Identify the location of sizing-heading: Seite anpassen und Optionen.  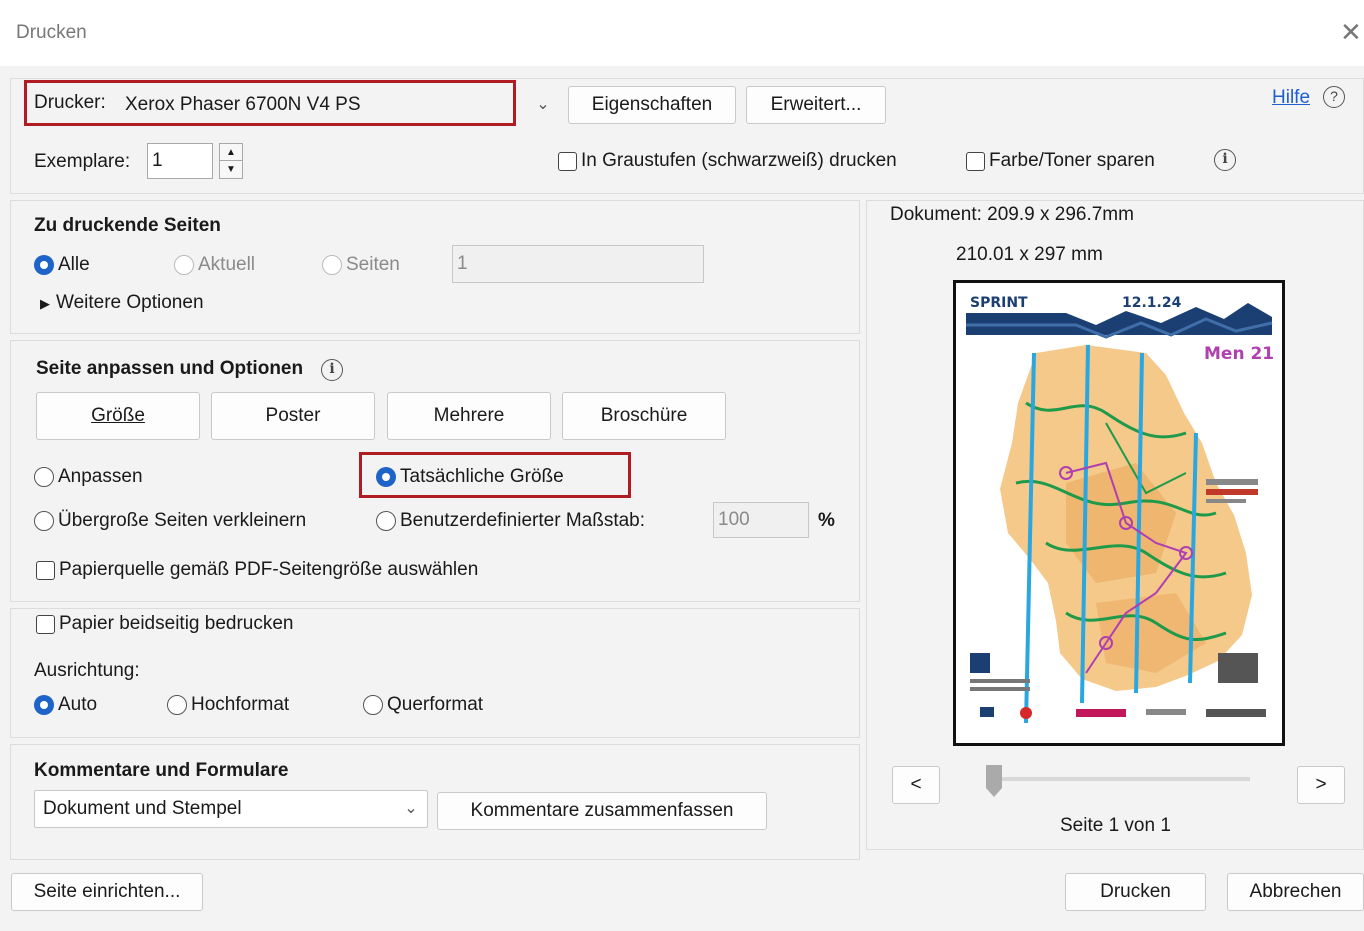
(170, 368).